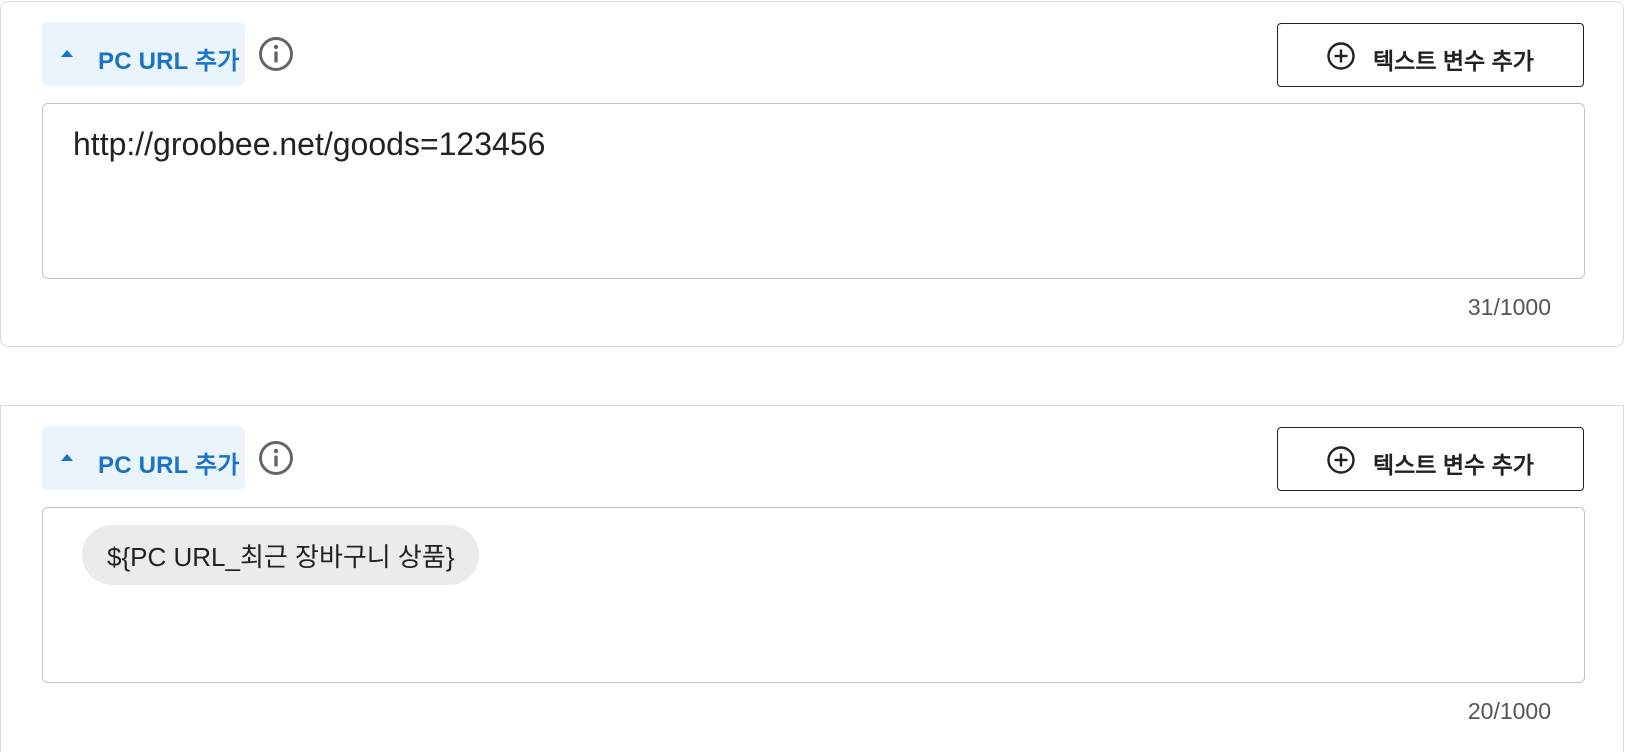 The width and height of the screenshot is (1626, 752). I want to click on char-count: 20/1000, so click(1509, 711).